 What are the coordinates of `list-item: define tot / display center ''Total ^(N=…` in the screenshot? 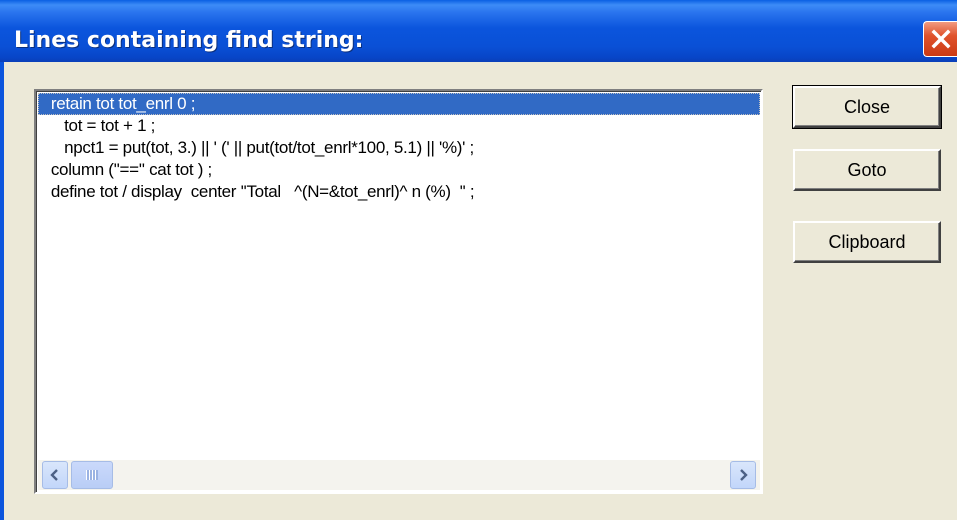 It's located at (399, 192).